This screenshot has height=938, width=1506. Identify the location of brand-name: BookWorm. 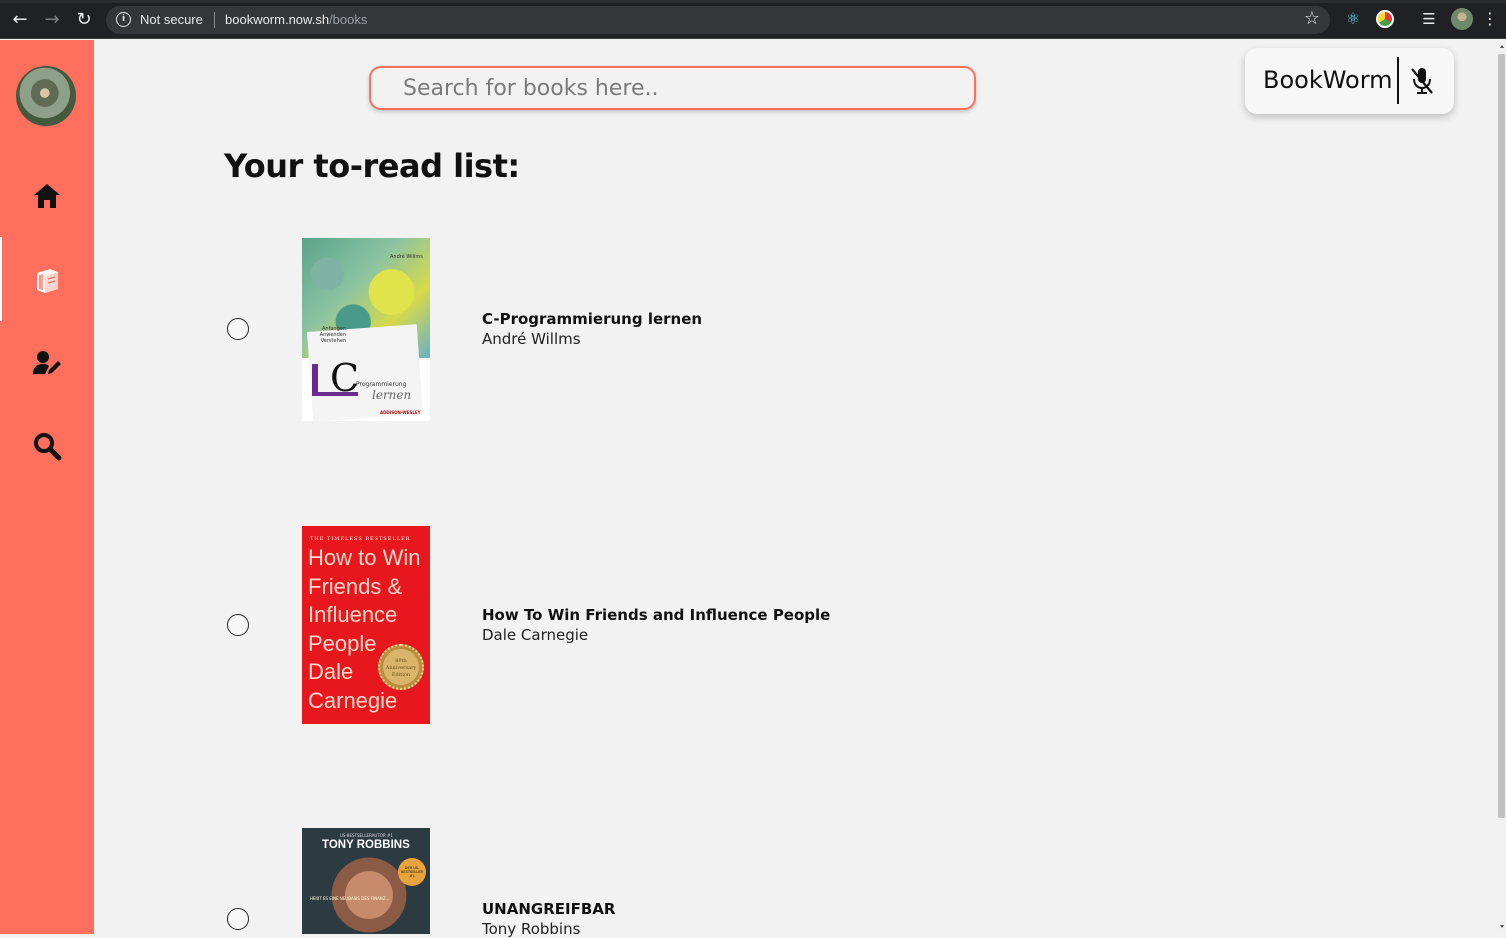
(1328, 80).